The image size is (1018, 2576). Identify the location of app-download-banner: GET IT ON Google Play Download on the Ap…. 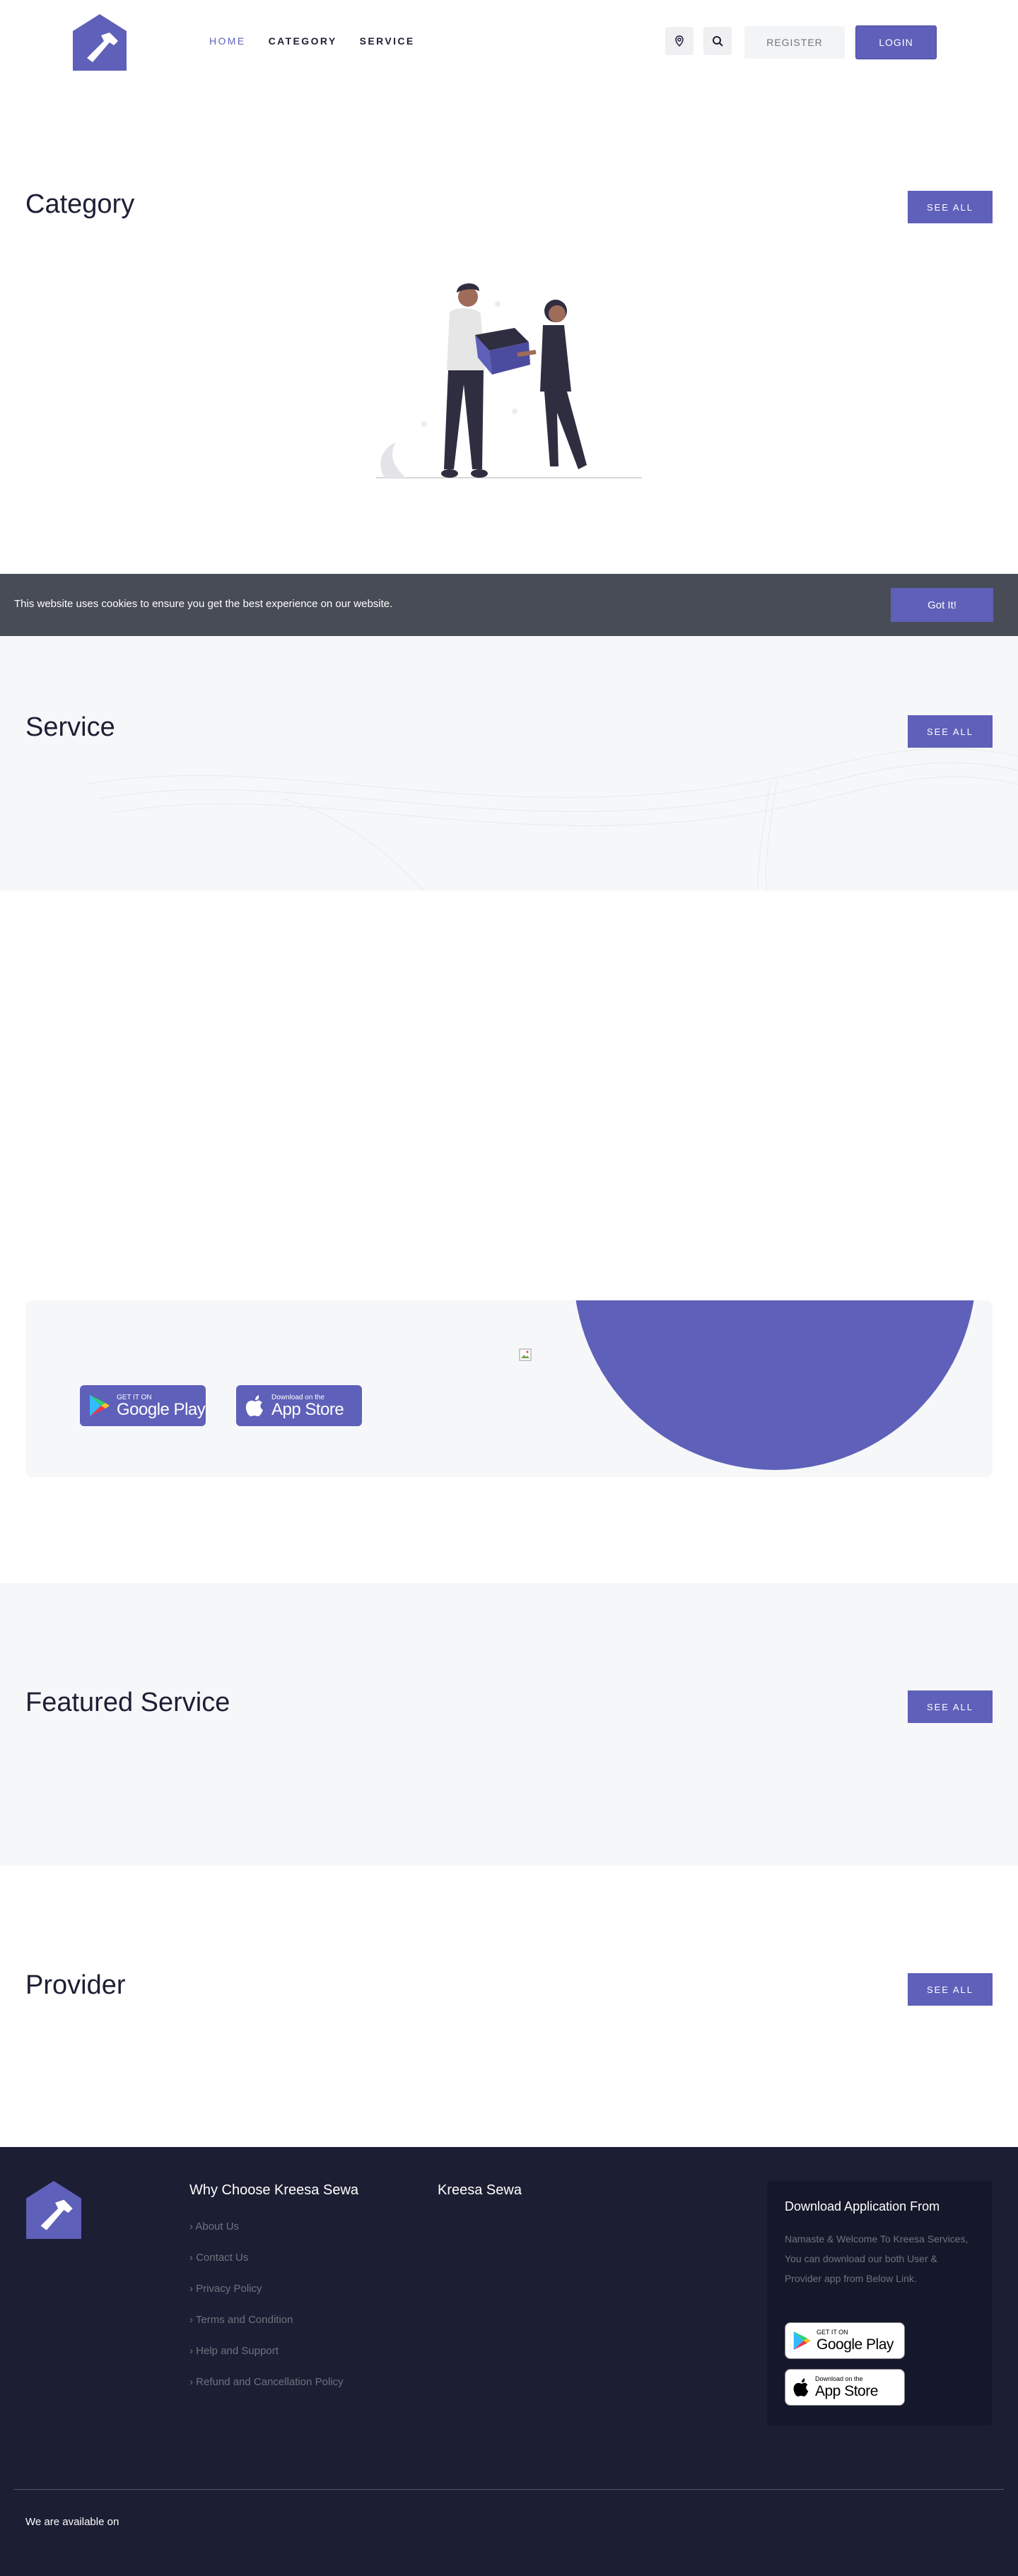
(509, 1388).